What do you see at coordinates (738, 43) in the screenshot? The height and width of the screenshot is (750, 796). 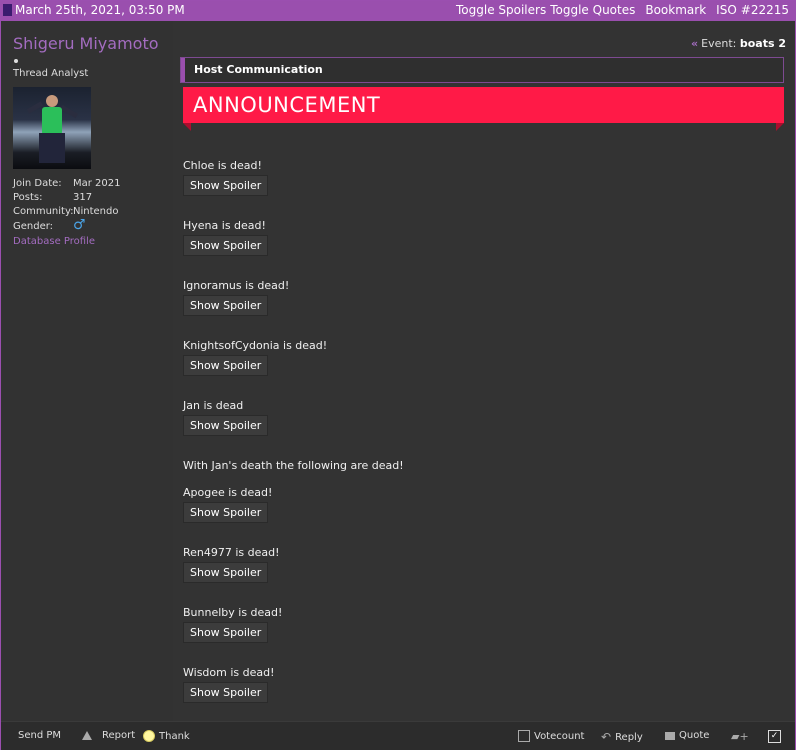 I see `event-label: «Event: boats 2` at bounding box center [738, 43].